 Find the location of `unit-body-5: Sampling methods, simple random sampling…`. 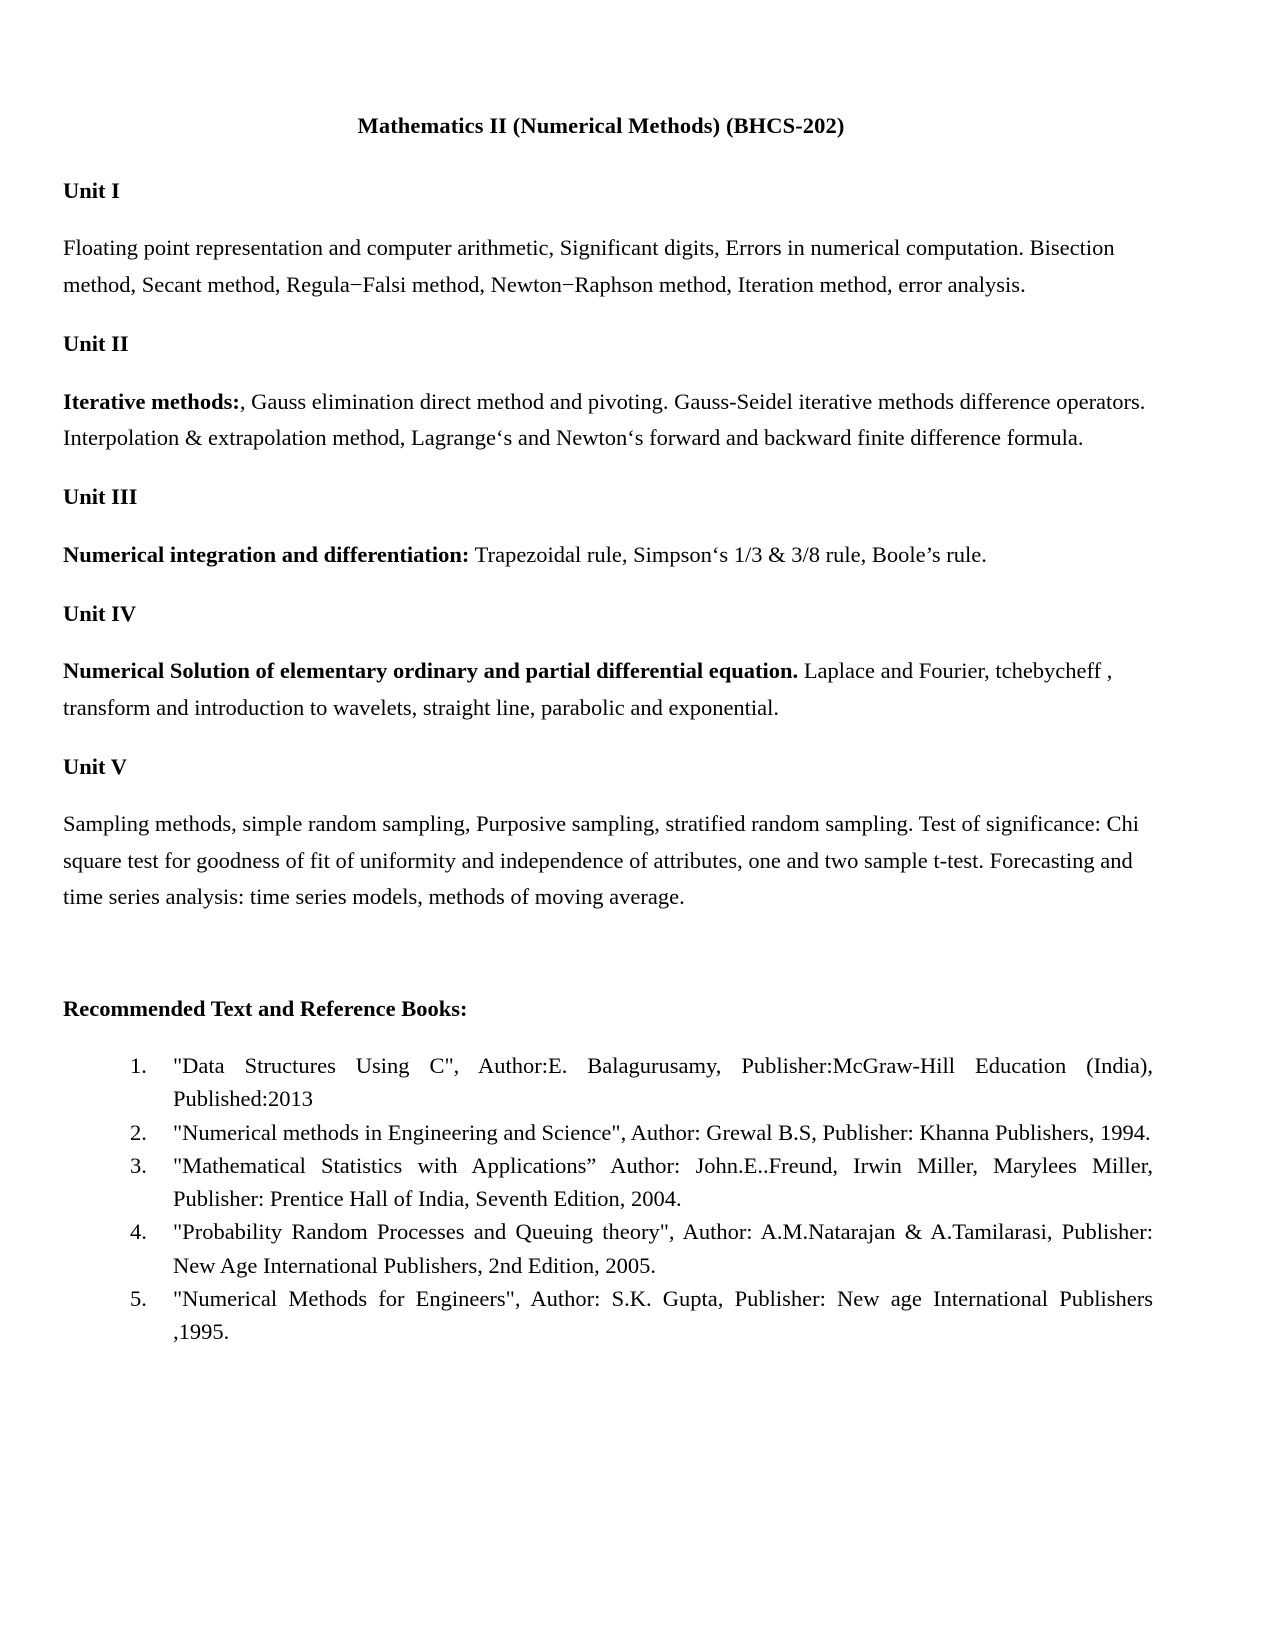

unit-body-5: Sampling methods, simple random sampling… is located at coordinates (608, 860).